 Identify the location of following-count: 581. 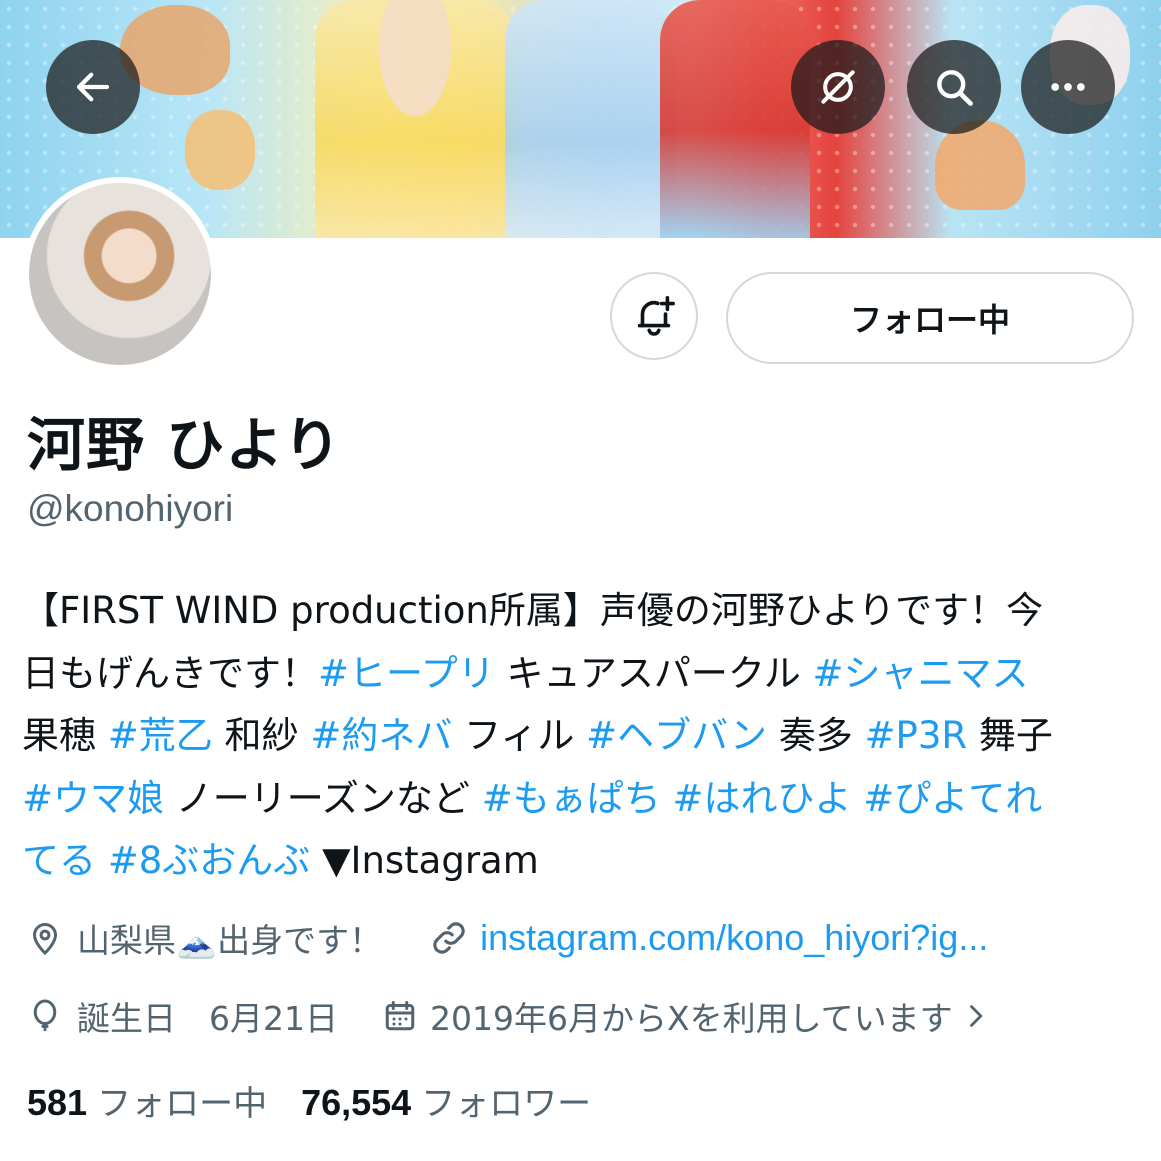
(57, 1102).